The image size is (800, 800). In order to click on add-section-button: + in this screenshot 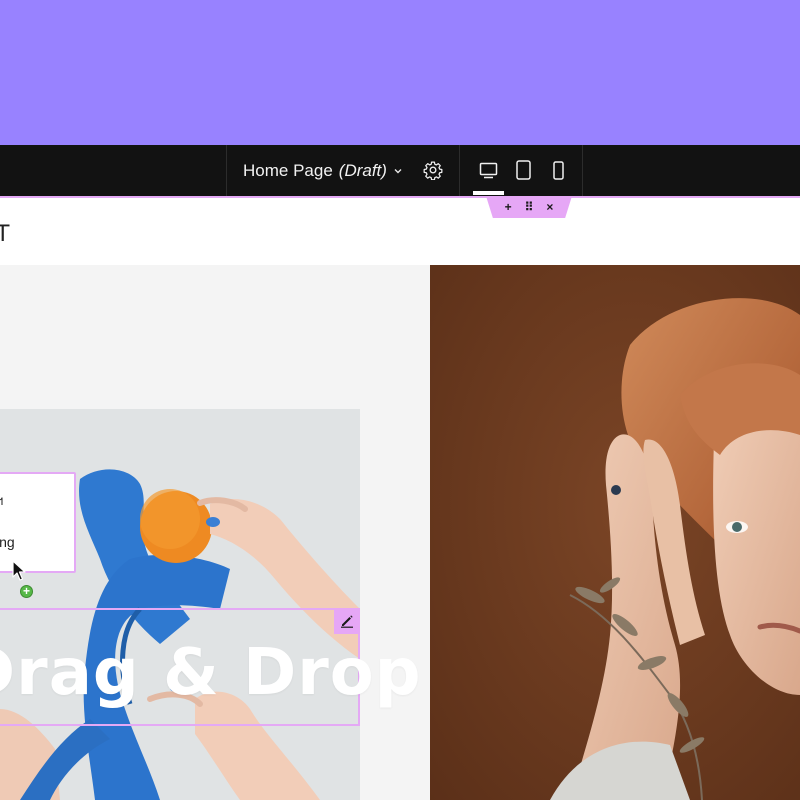, I will do `click(508, 207)`.